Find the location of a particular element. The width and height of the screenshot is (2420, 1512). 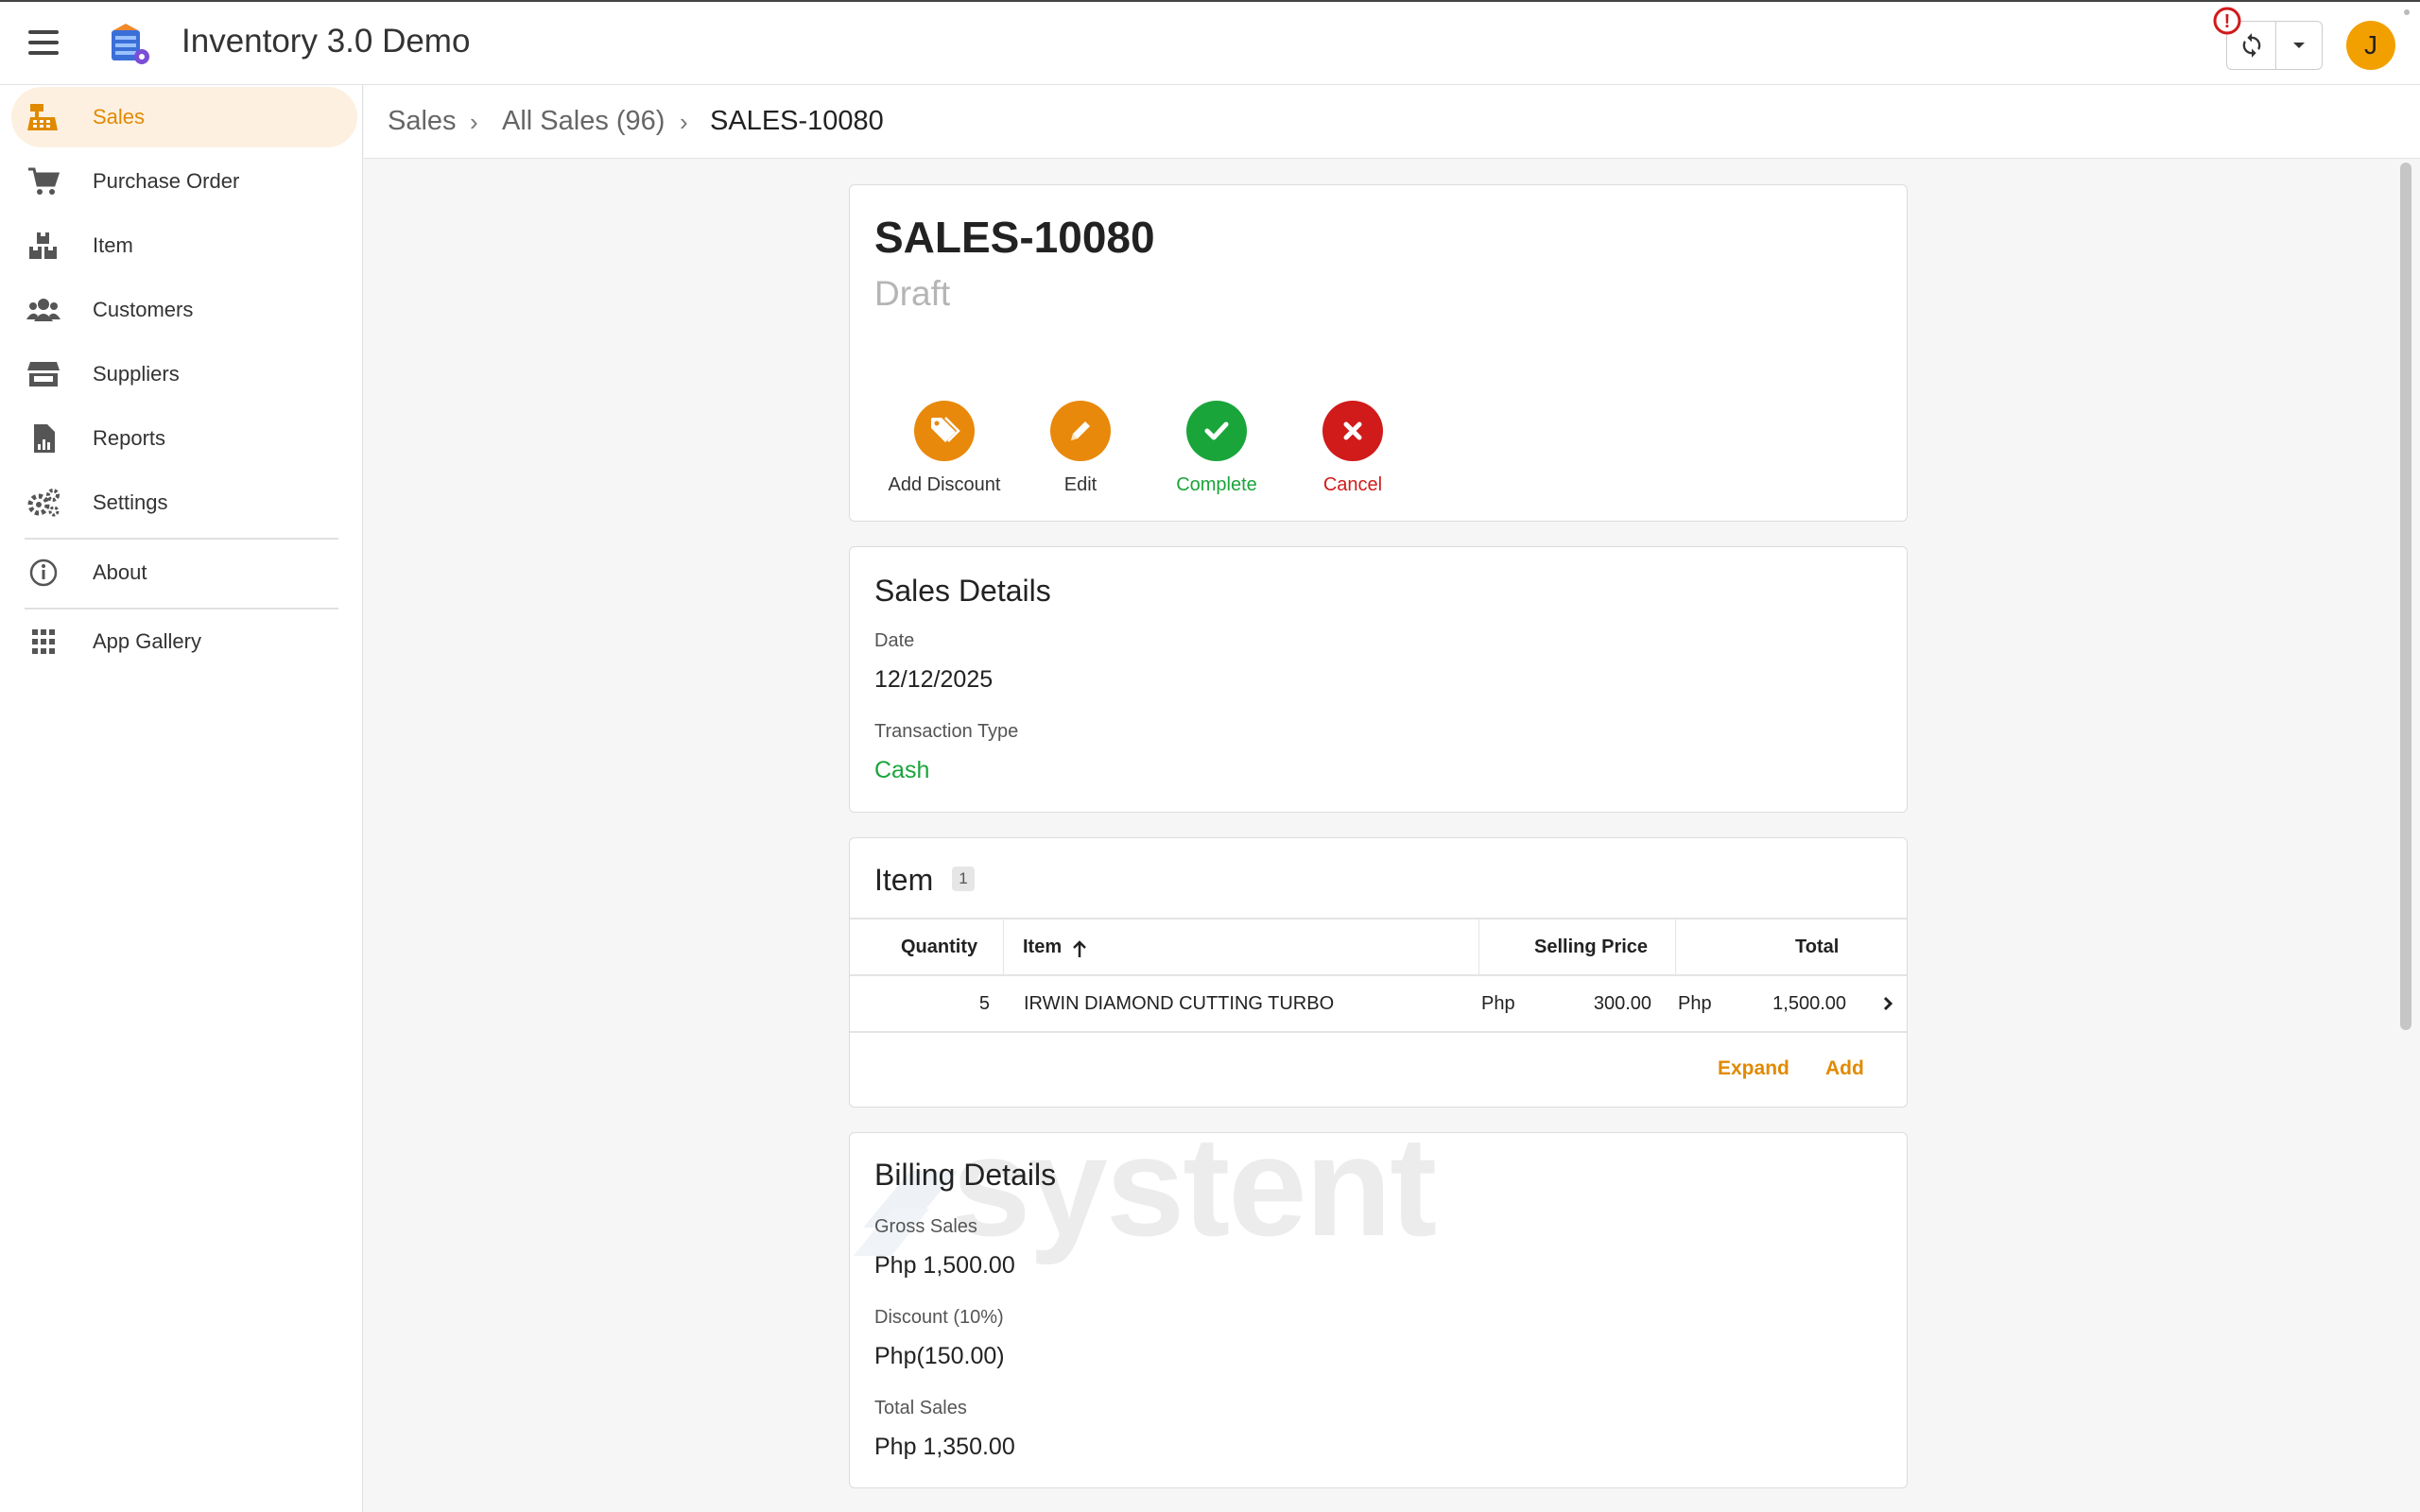

sidebar-item-sales: Sales is located at coordinates (184, 117).